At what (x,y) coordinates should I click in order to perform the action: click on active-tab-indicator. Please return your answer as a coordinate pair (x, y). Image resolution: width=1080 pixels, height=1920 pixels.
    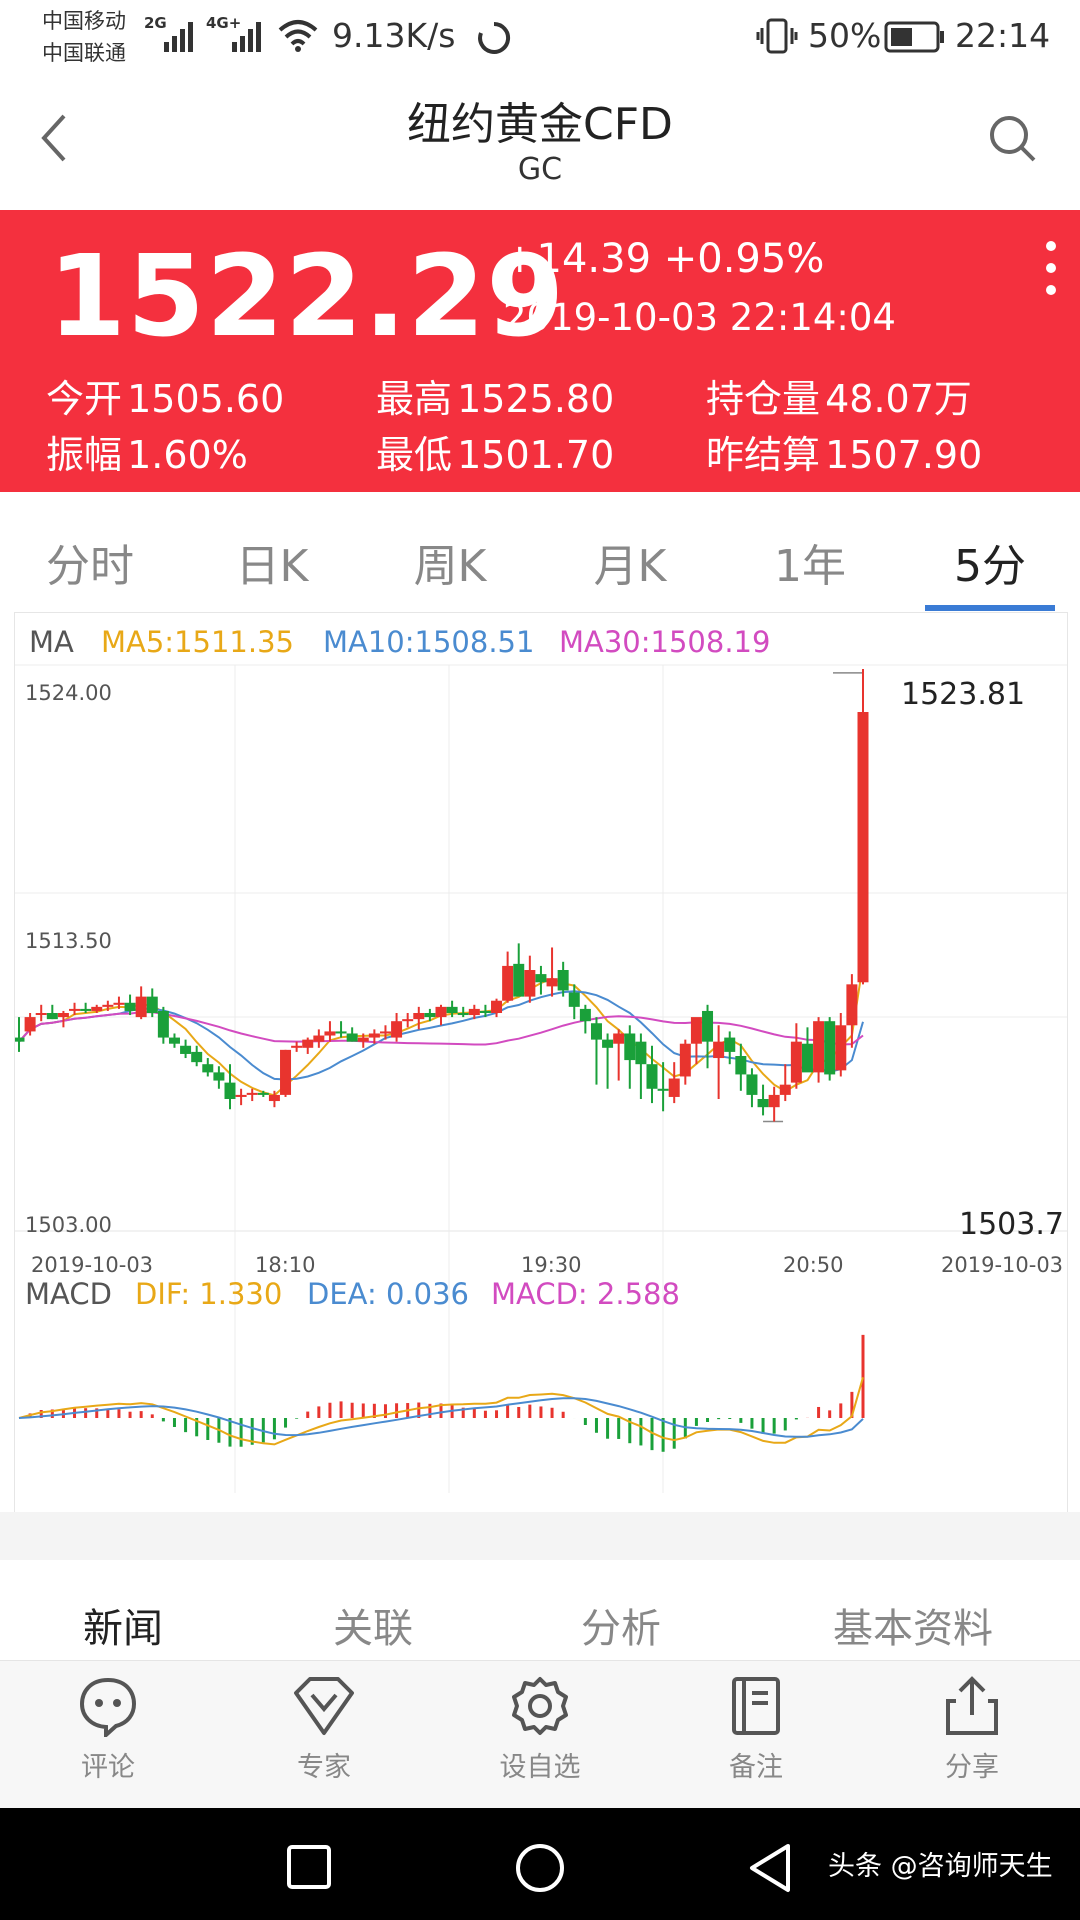
    Looking at the image, I should click on (990, 608).